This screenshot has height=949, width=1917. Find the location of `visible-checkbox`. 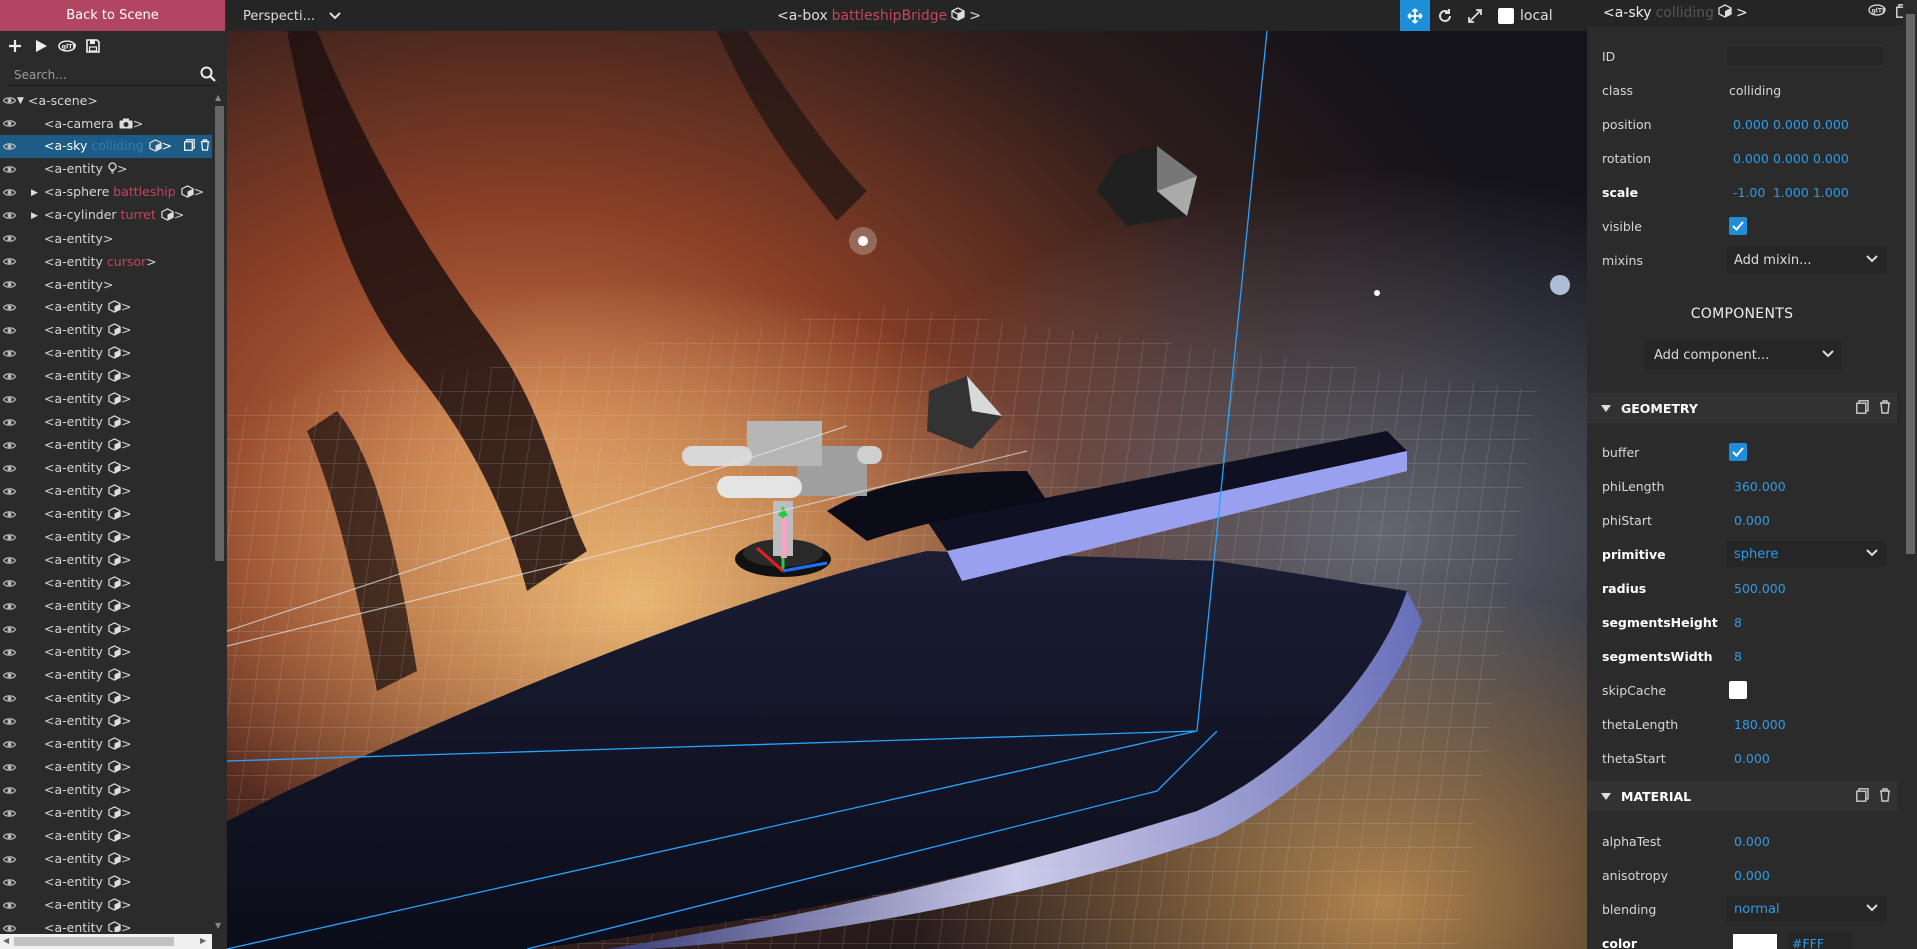

visible-checkbox is located at coordinates (1738, 226).